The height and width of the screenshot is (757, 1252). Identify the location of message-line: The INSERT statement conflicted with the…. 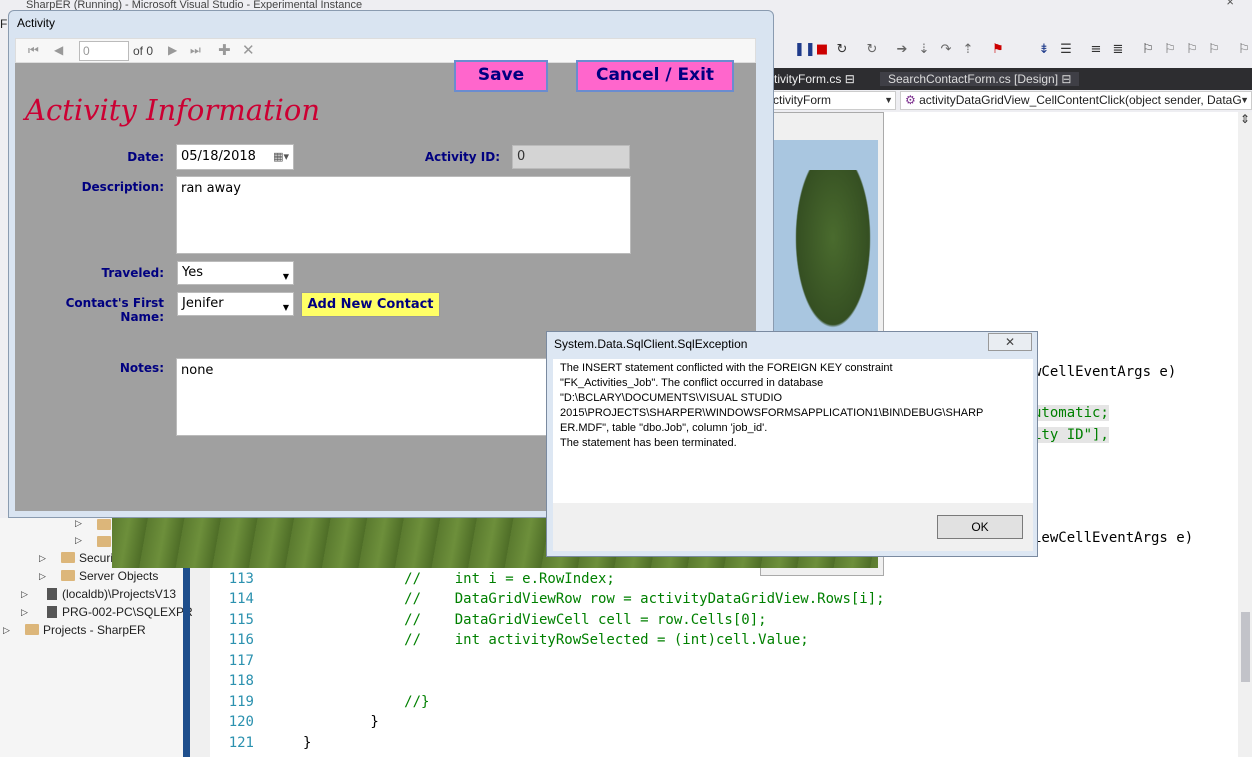
(726, 368).